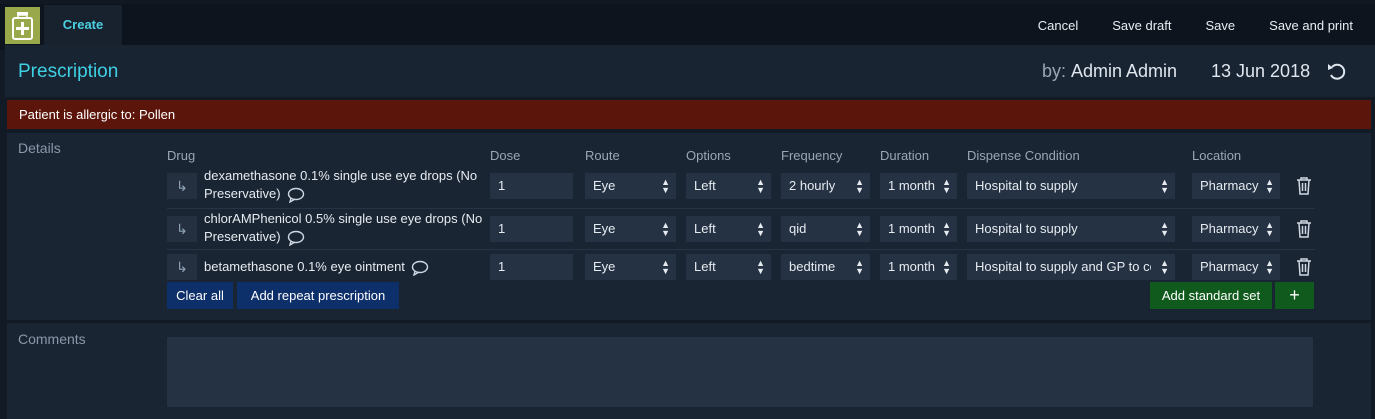 The image size is (1375, 419). Describe the element at coordinates (1071, 267) in the screenshot. I see `dispense-condition-select: Hospital to supply and GP to co ▲ ▼` at that location.